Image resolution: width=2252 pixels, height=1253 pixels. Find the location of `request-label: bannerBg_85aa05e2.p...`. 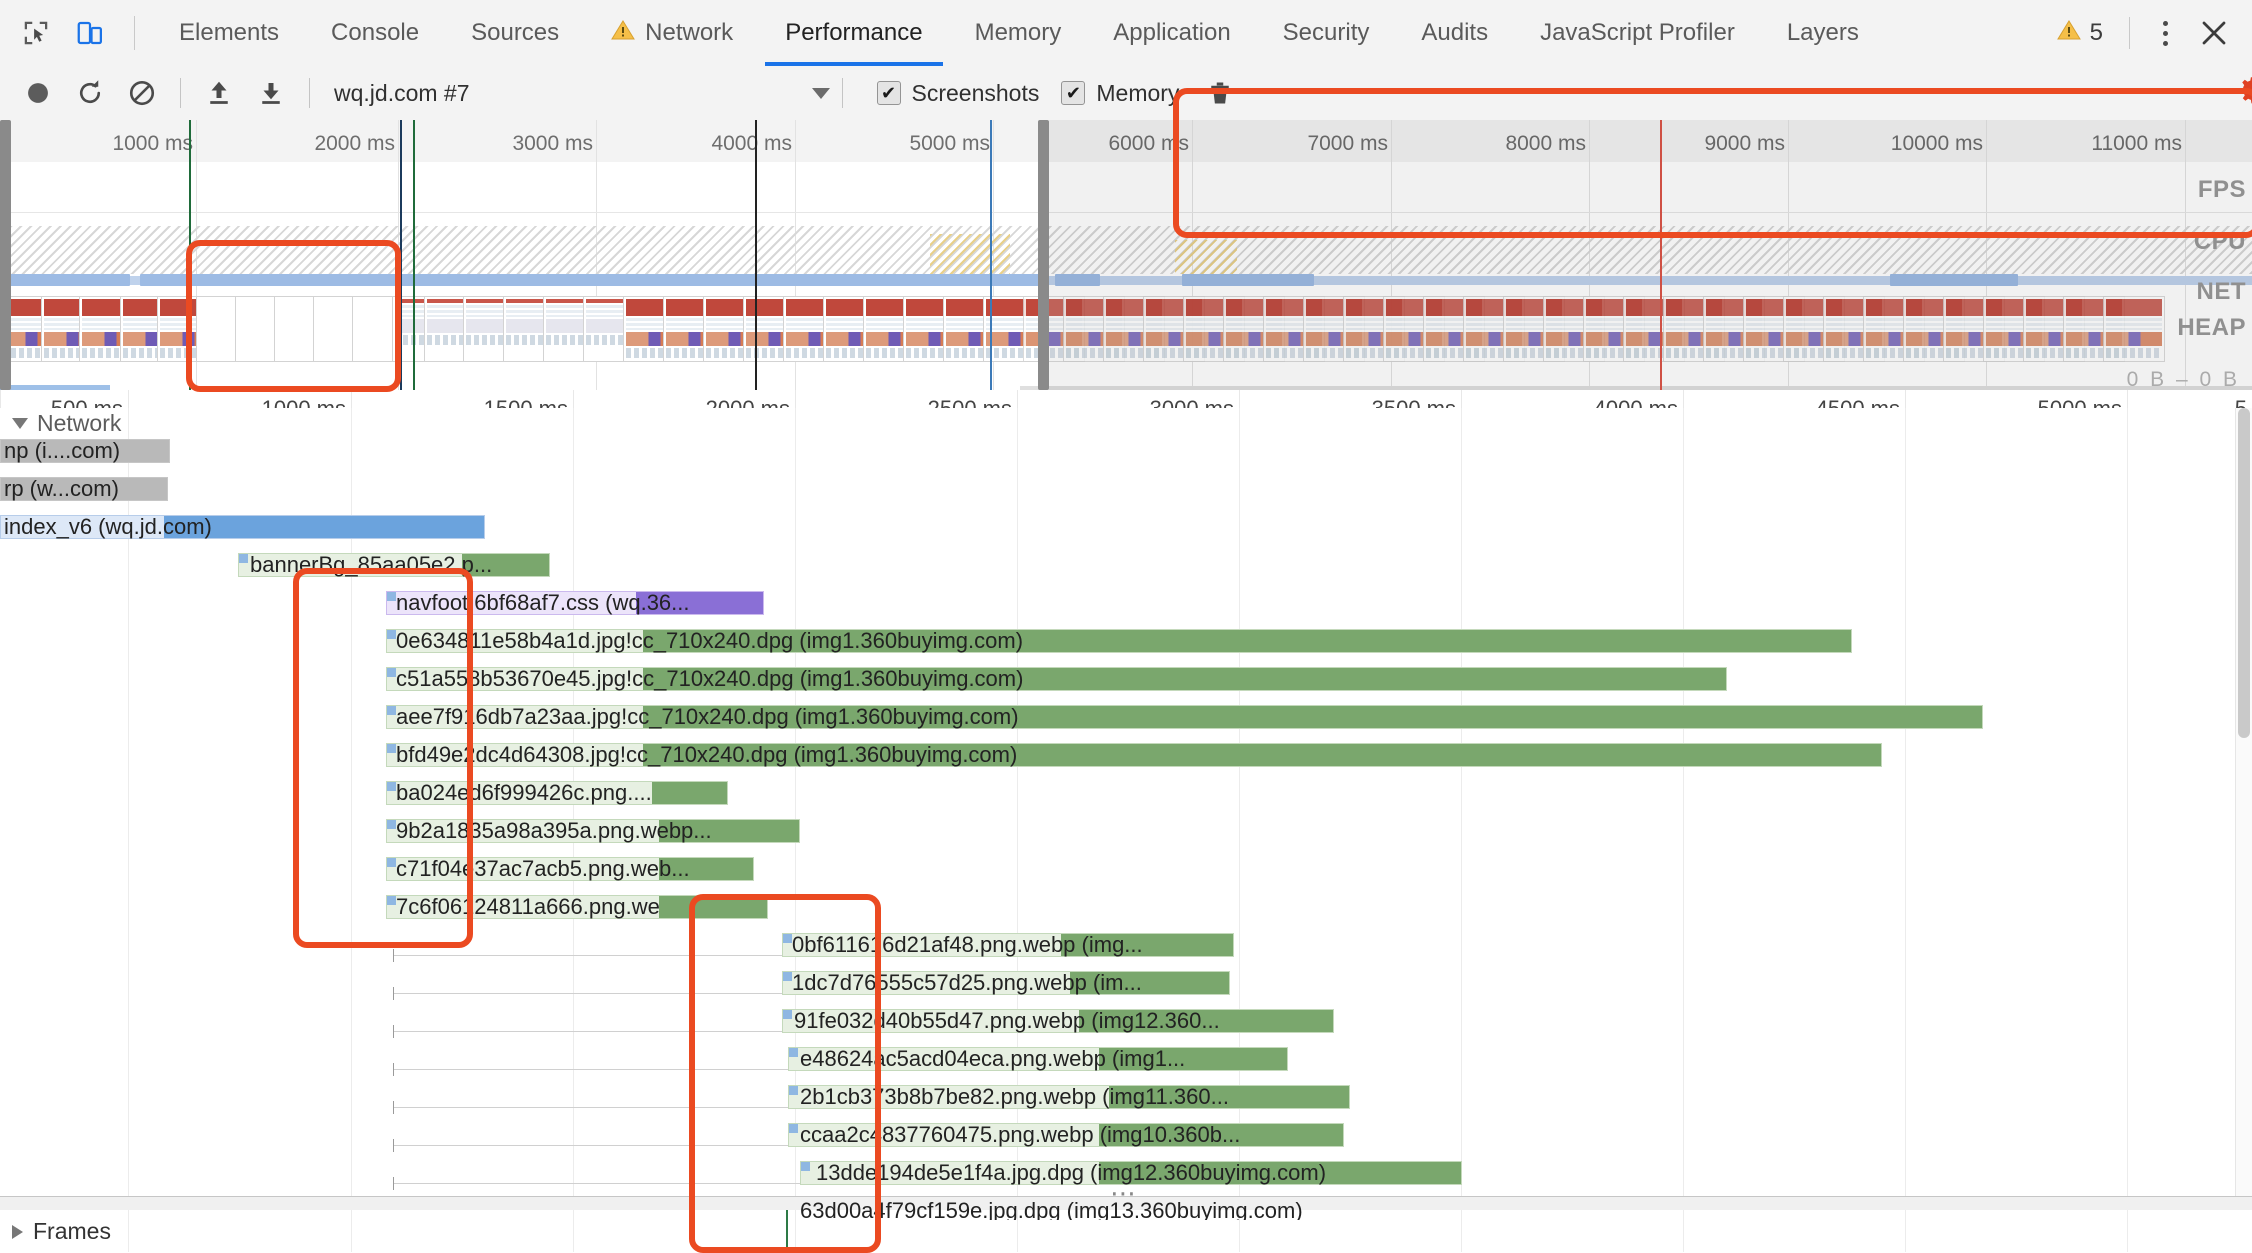

request-label: bannerBg_85aa05e2.p... is located at coordinates (371, 565).